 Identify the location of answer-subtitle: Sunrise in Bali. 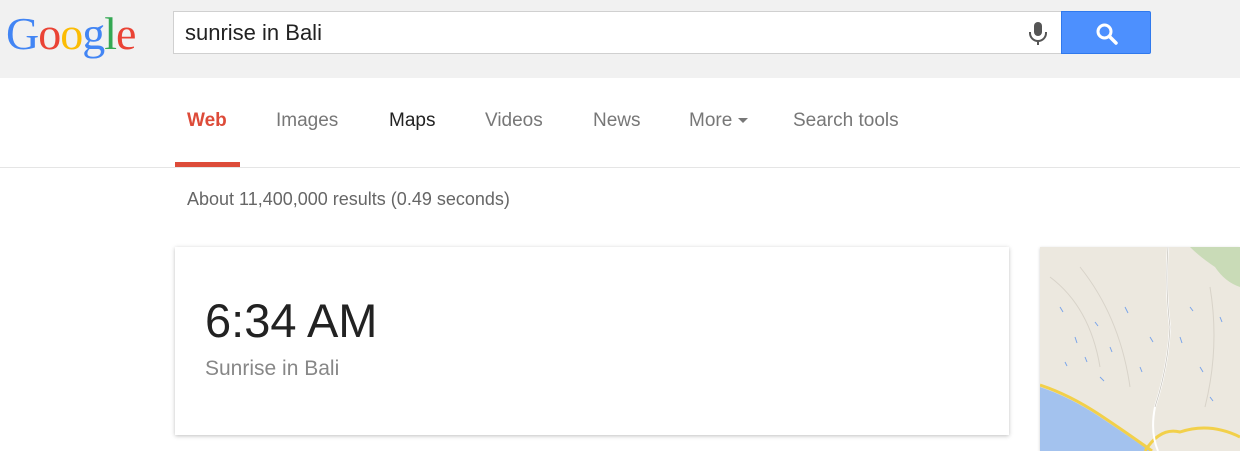
(272, 368).